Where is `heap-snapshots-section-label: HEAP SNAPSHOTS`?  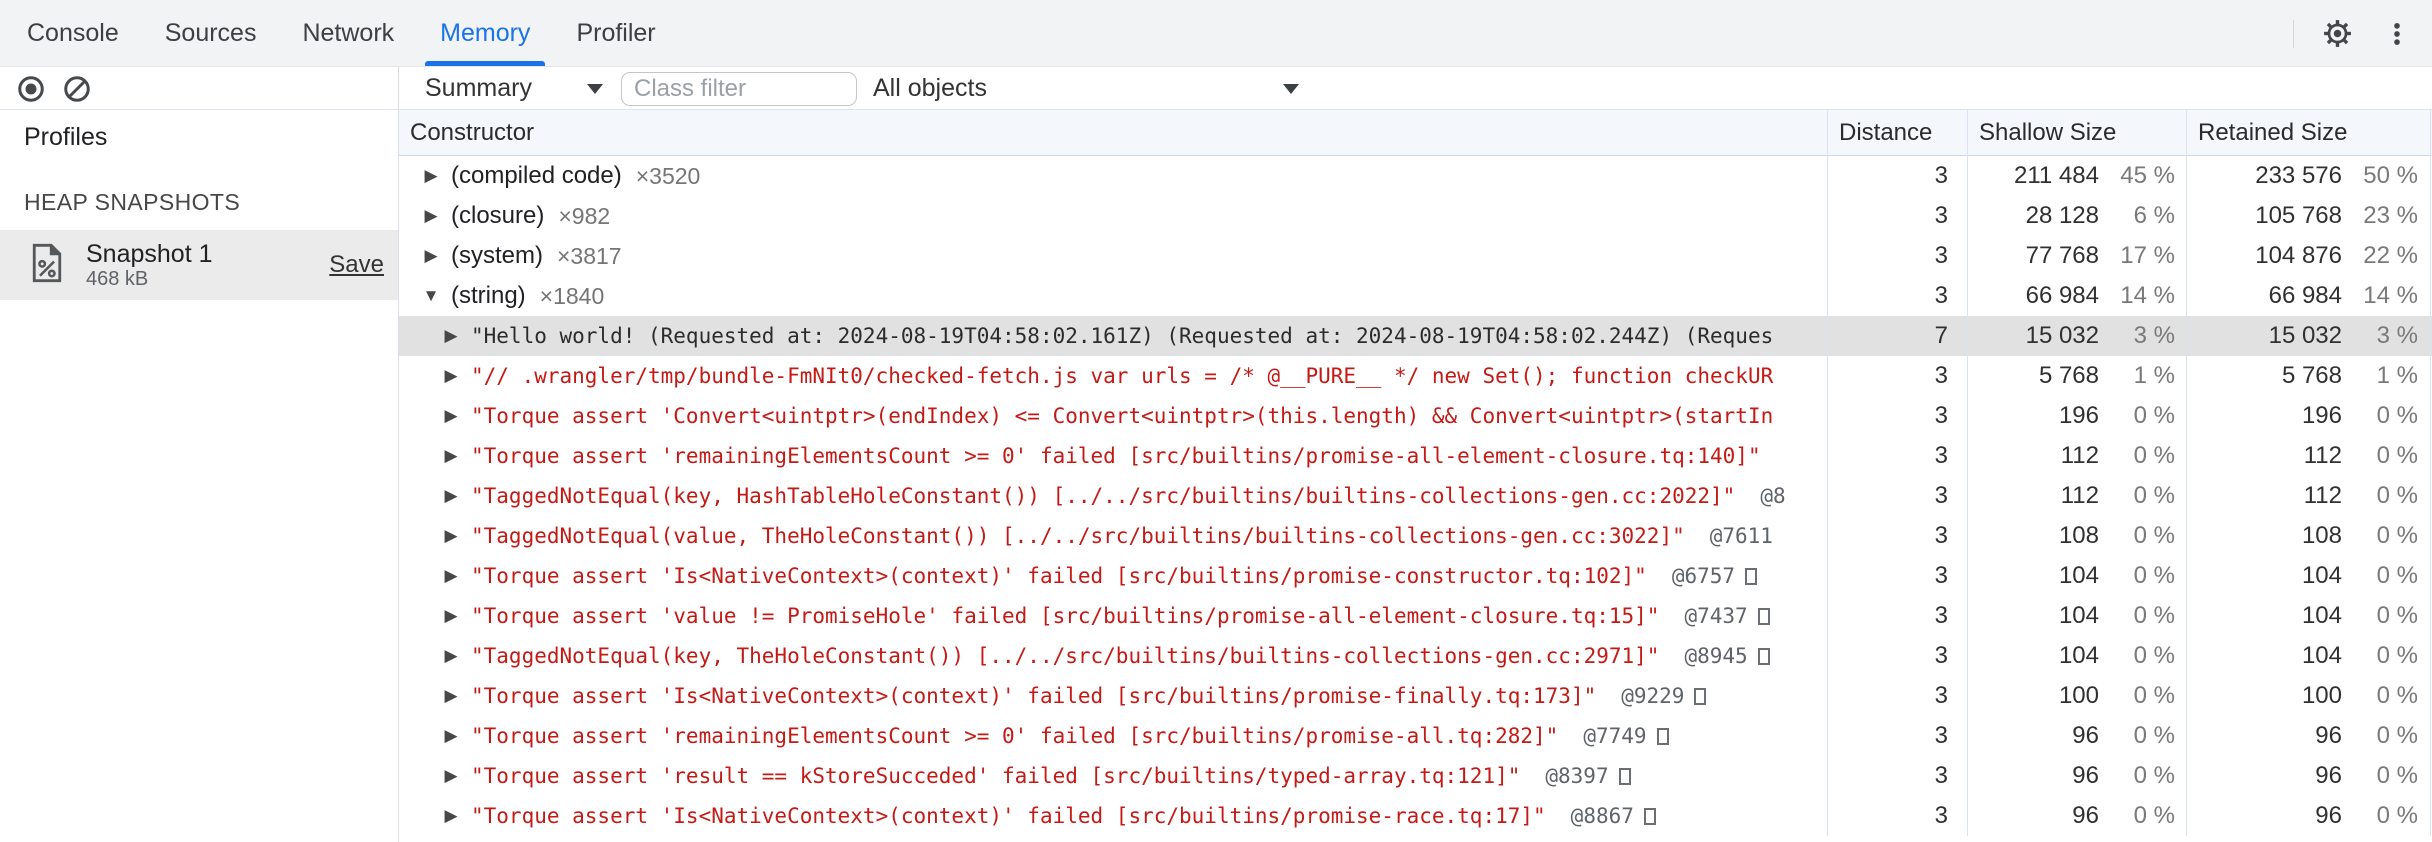 heap-snapshots-section-label: HEAP SNAPSHOTS is located at coordinates (132, 202).